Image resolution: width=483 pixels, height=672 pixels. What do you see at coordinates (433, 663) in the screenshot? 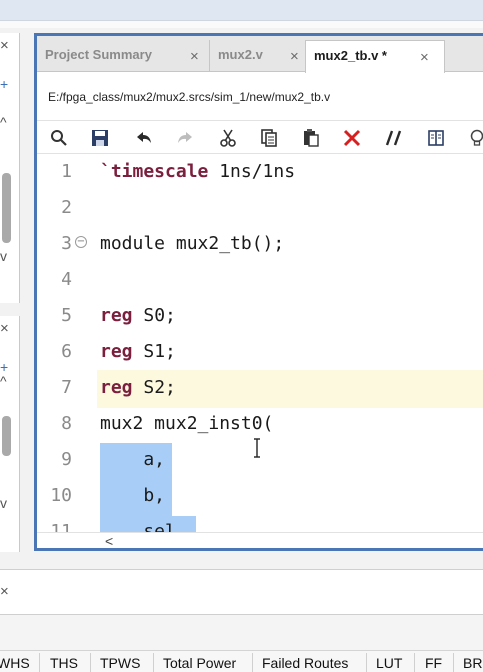
I see `column-header: FF` at bounding box center [433, 663].